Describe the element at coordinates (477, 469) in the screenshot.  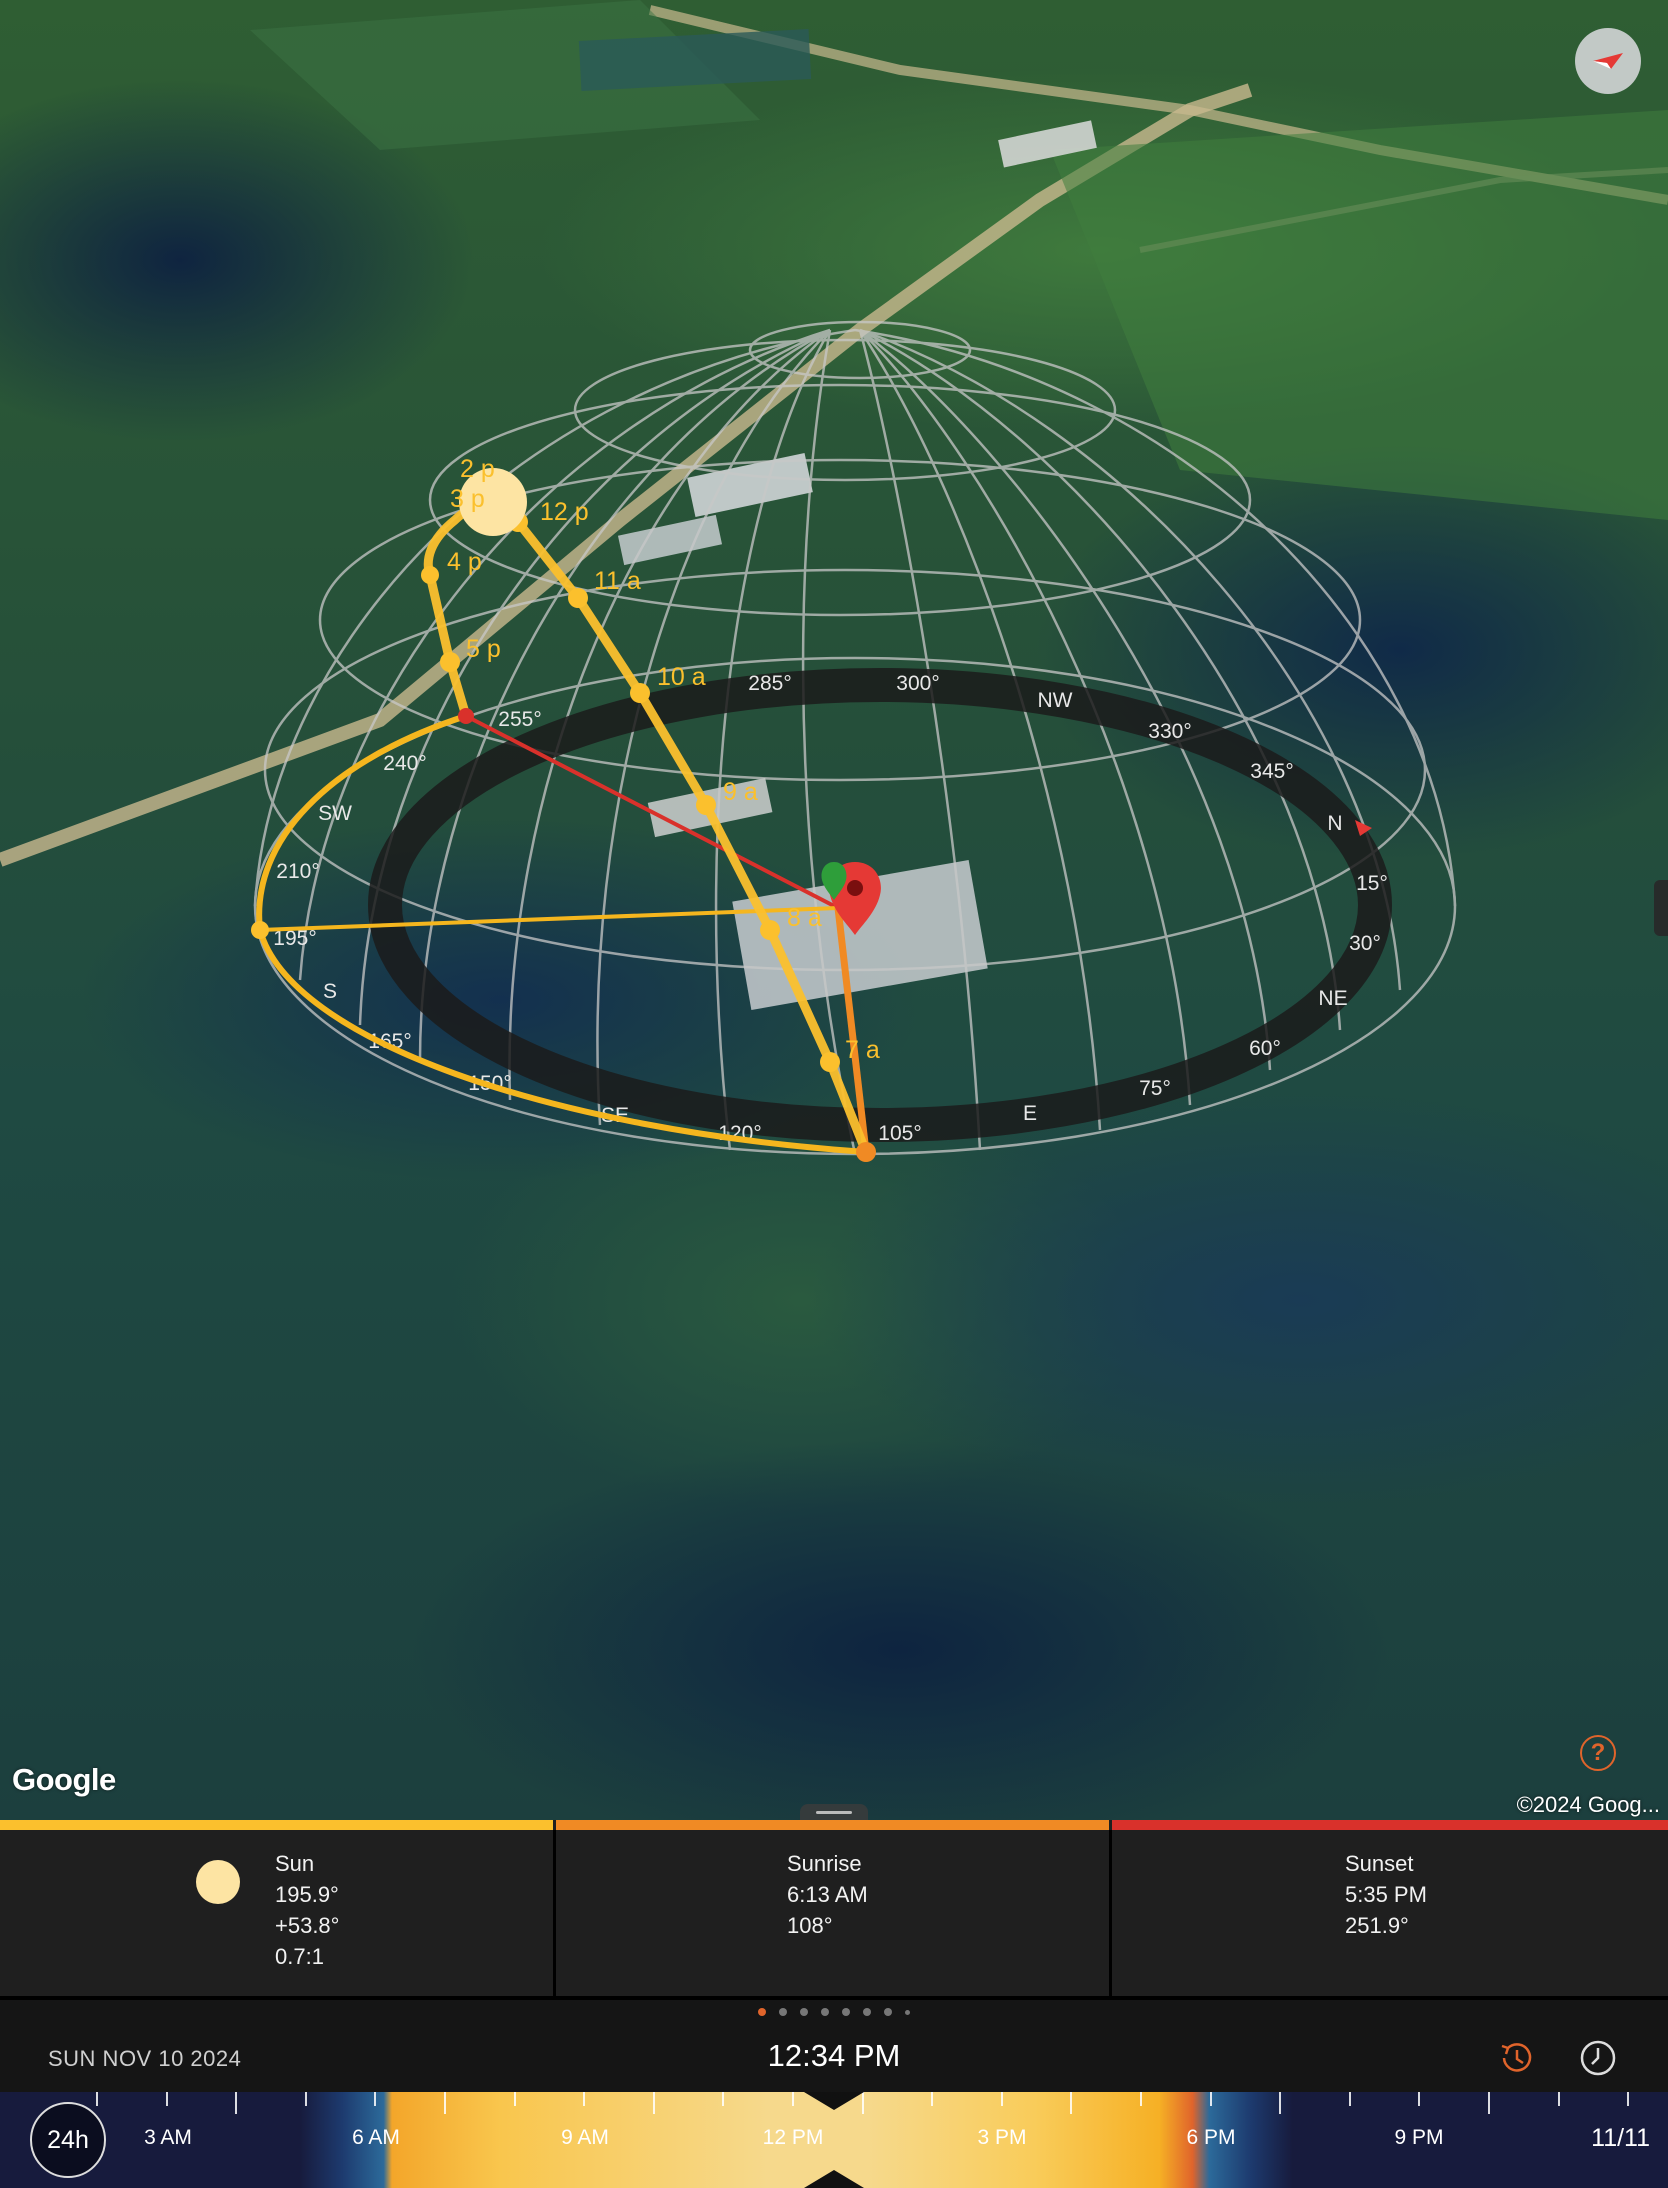
I see `sun-time-label: 2 p` at that location.